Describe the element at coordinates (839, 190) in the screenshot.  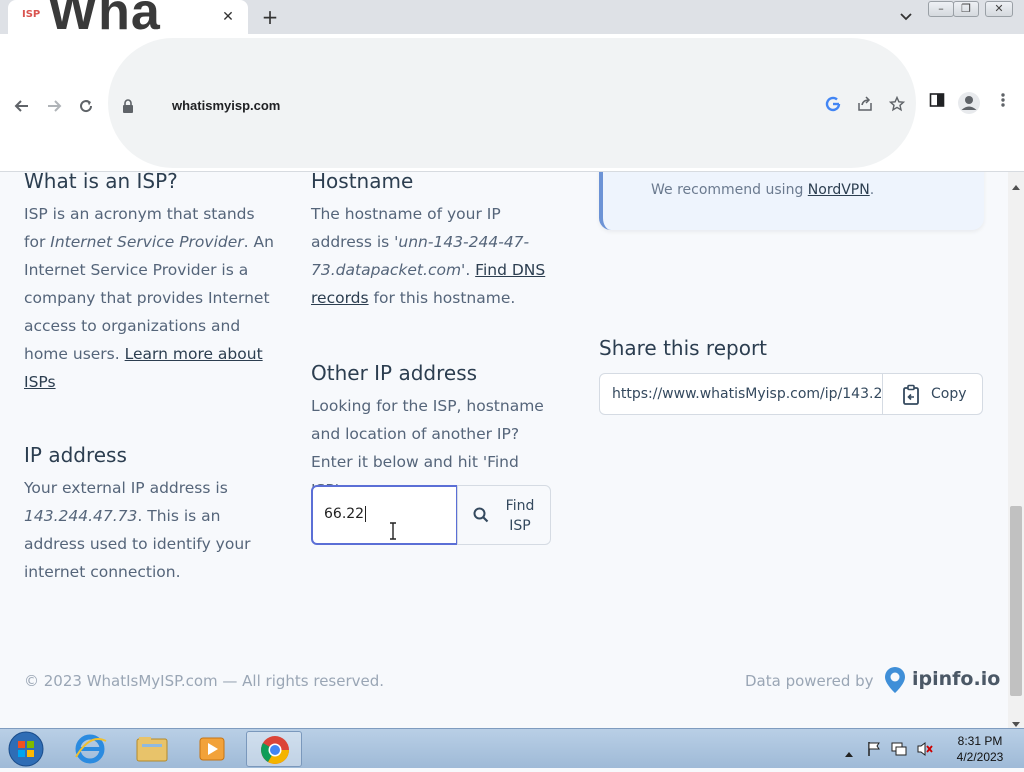
I see `nordvpn-link: NordVPN` at that location.